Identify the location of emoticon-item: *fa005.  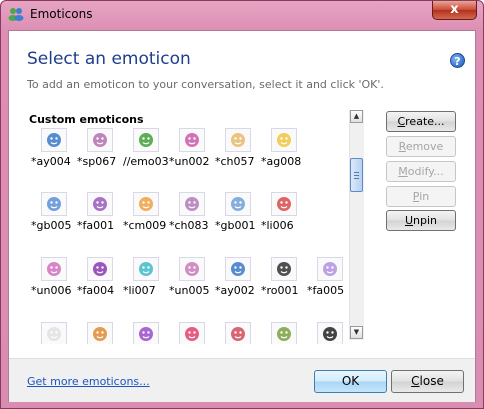
(330, 277).